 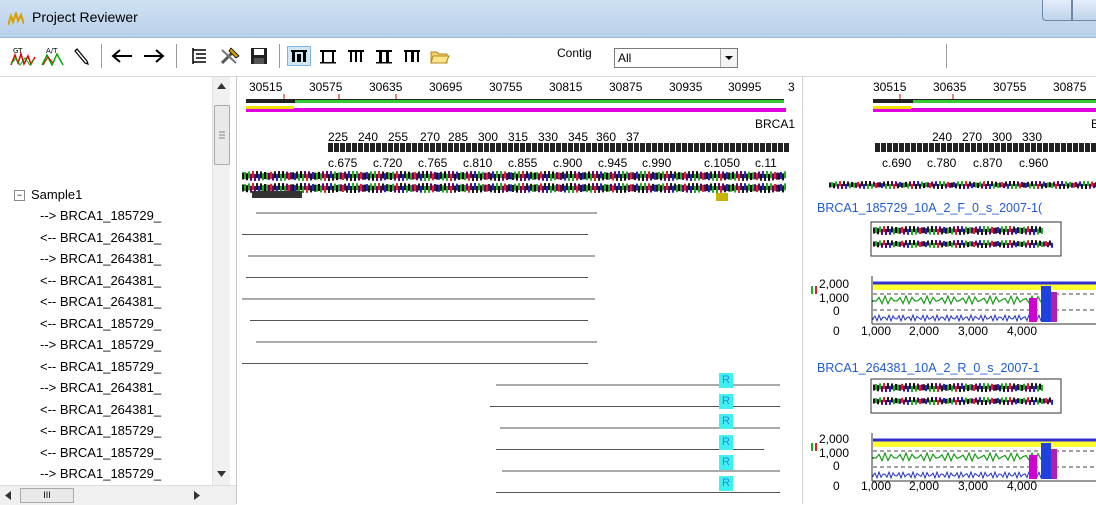 I want to click on align-view-5-icon, so click(x=412, y=56).